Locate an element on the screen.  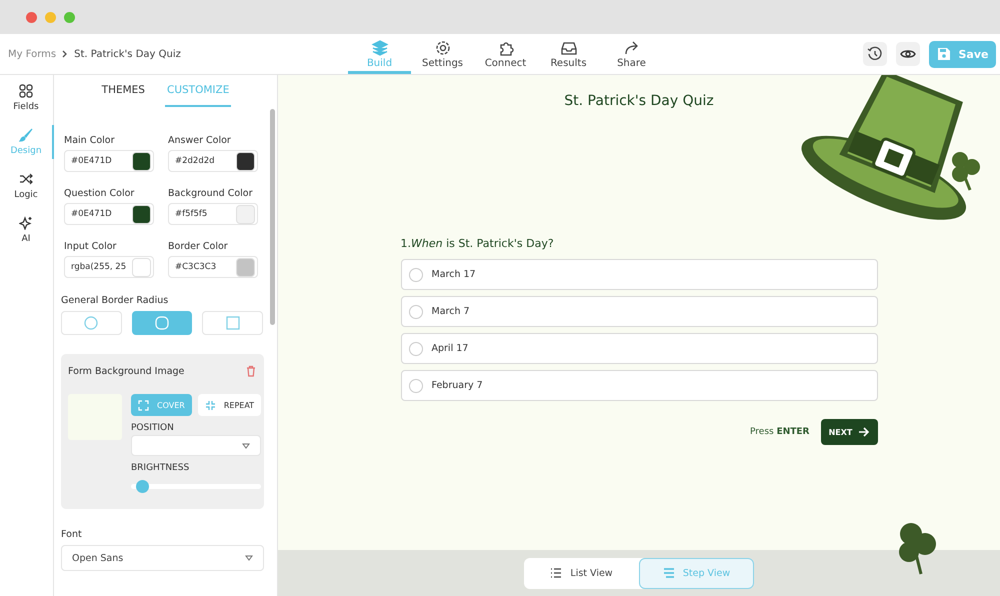
history-icon is located at coordinates (875, 54).